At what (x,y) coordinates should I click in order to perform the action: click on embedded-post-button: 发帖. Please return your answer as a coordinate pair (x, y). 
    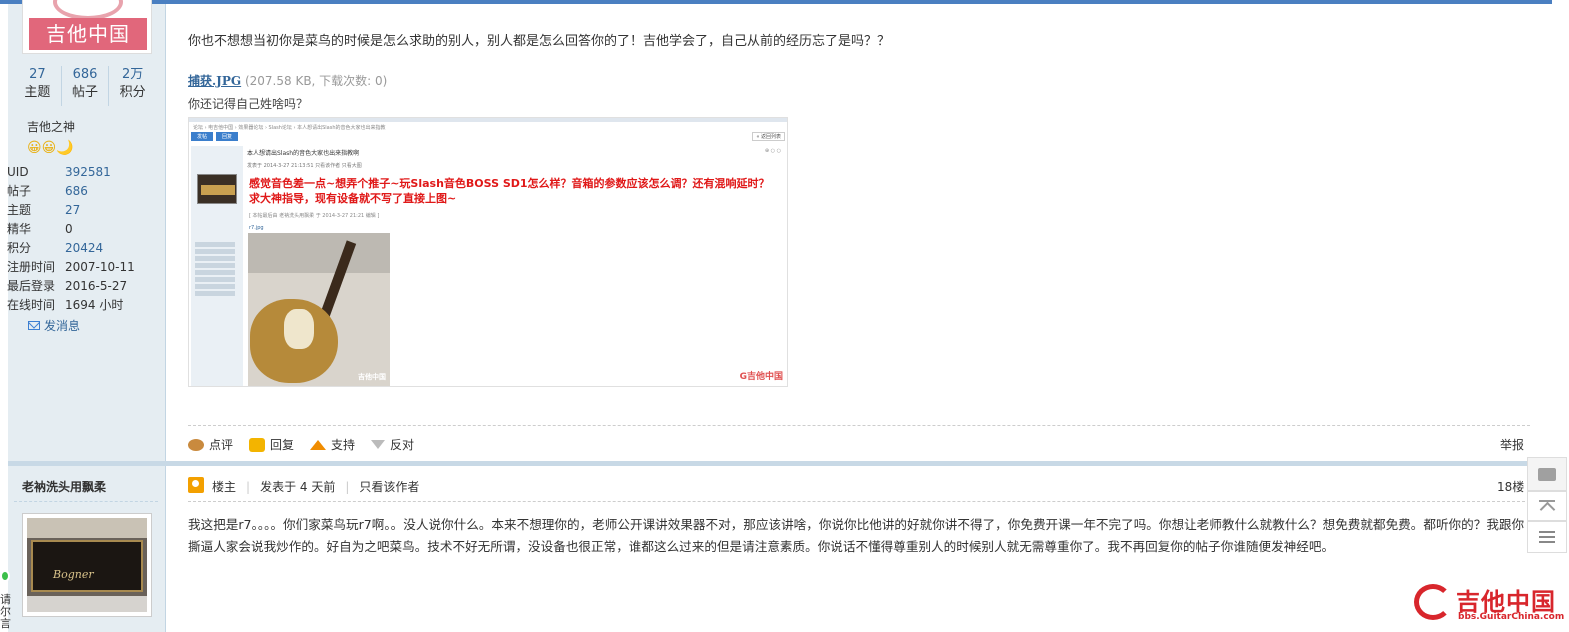
    Looking at the image, I should click on (202, 136).